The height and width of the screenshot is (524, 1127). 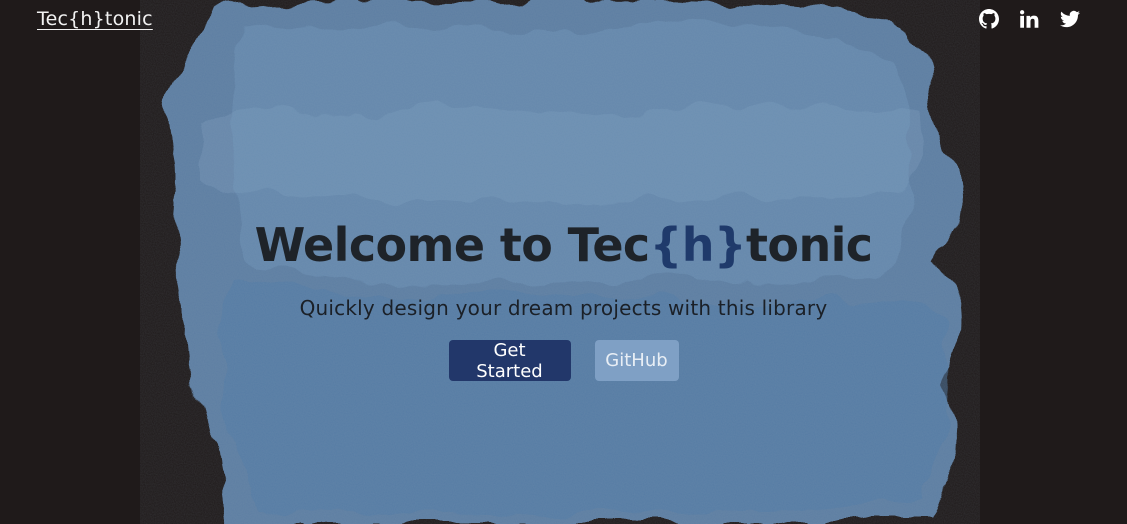 What do you see at coordinates (989, 19) in the screenshot?
I see `github-icon` at bounding box center [989, 19].